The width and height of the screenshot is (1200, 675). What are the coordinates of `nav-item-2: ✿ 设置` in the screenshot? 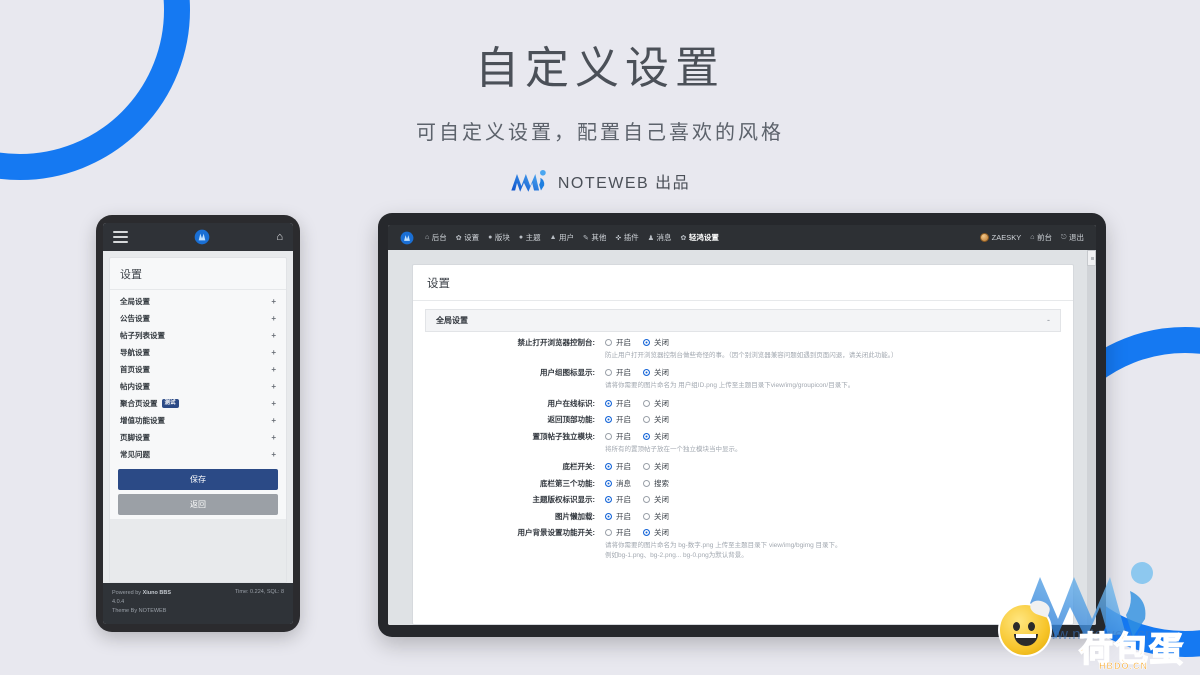 It's located at (467, 237).